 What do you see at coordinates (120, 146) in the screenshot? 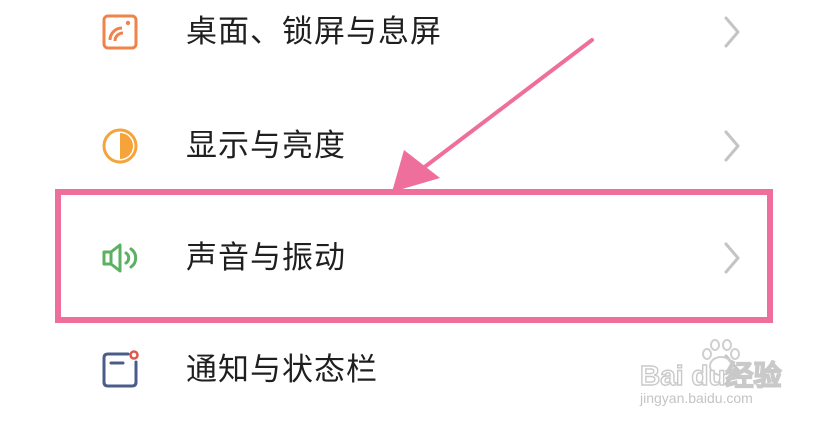
I see `brightness-icon` at bounding box center [120, 146].